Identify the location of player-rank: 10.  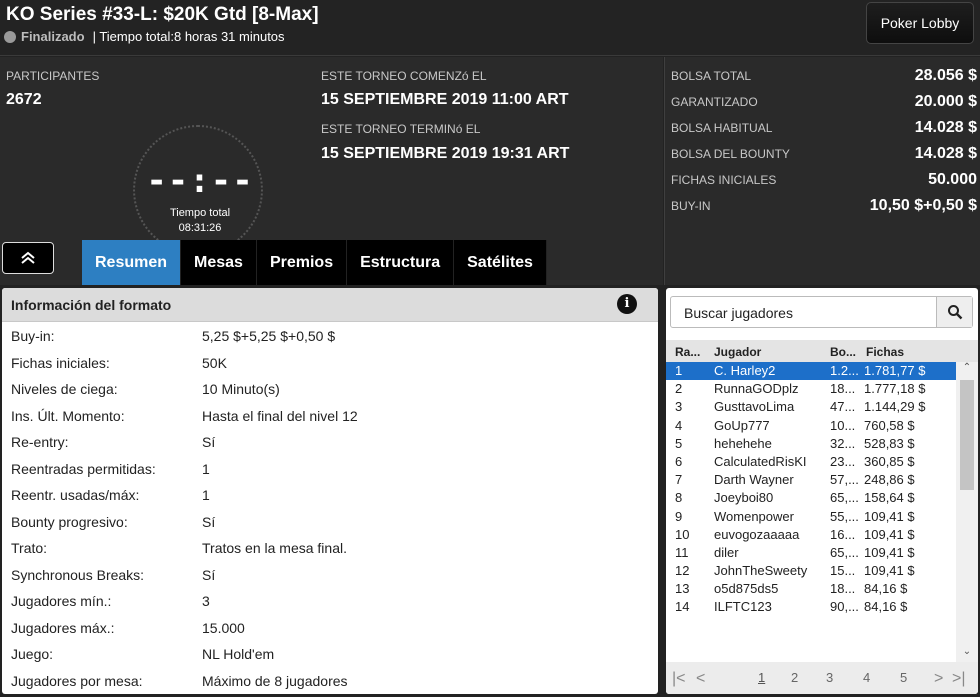
(682, 534).